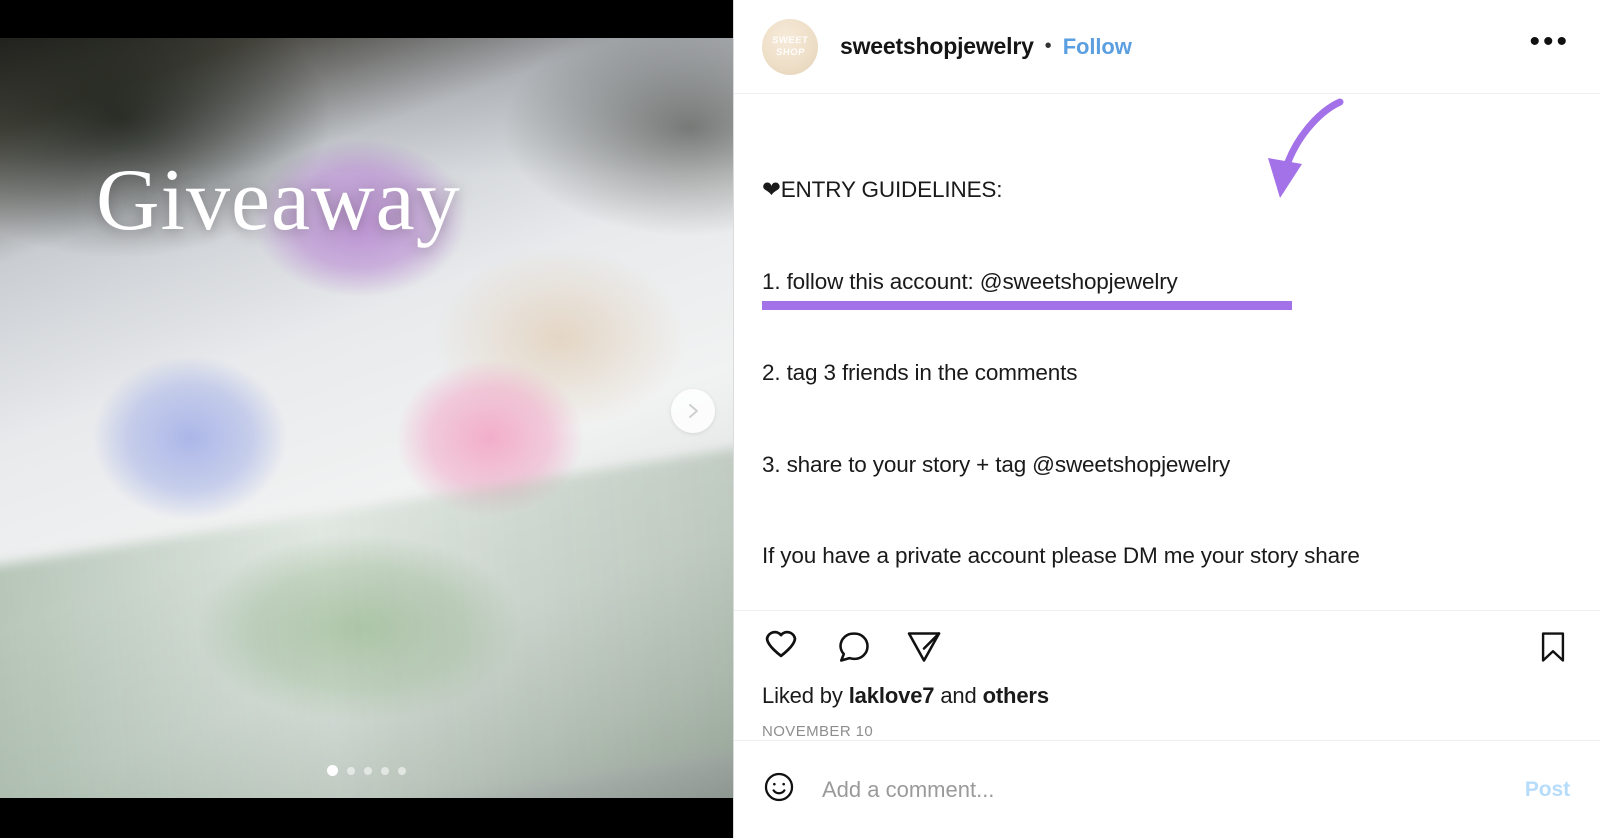 This screenshot has width=1600, height=838. What do you see at coordinates (937, 46) in the screenshot?
I see `account-username: sweetshopjewelry` at bounding box center [937, 46].